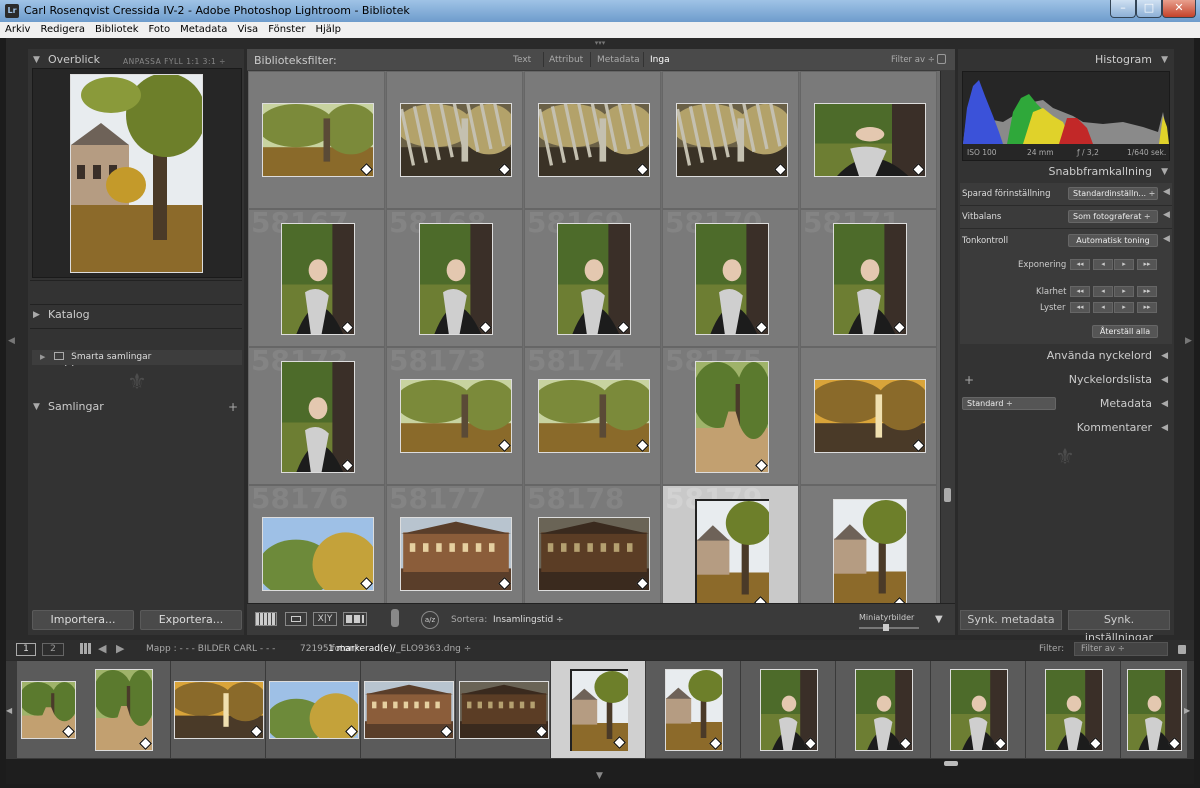 Image resolution: width=1200 pixels, height=788 pixels. Describe the element at coordinates (26, 649) in the screenshot. I see `primary-screen-button: 1` at that location.